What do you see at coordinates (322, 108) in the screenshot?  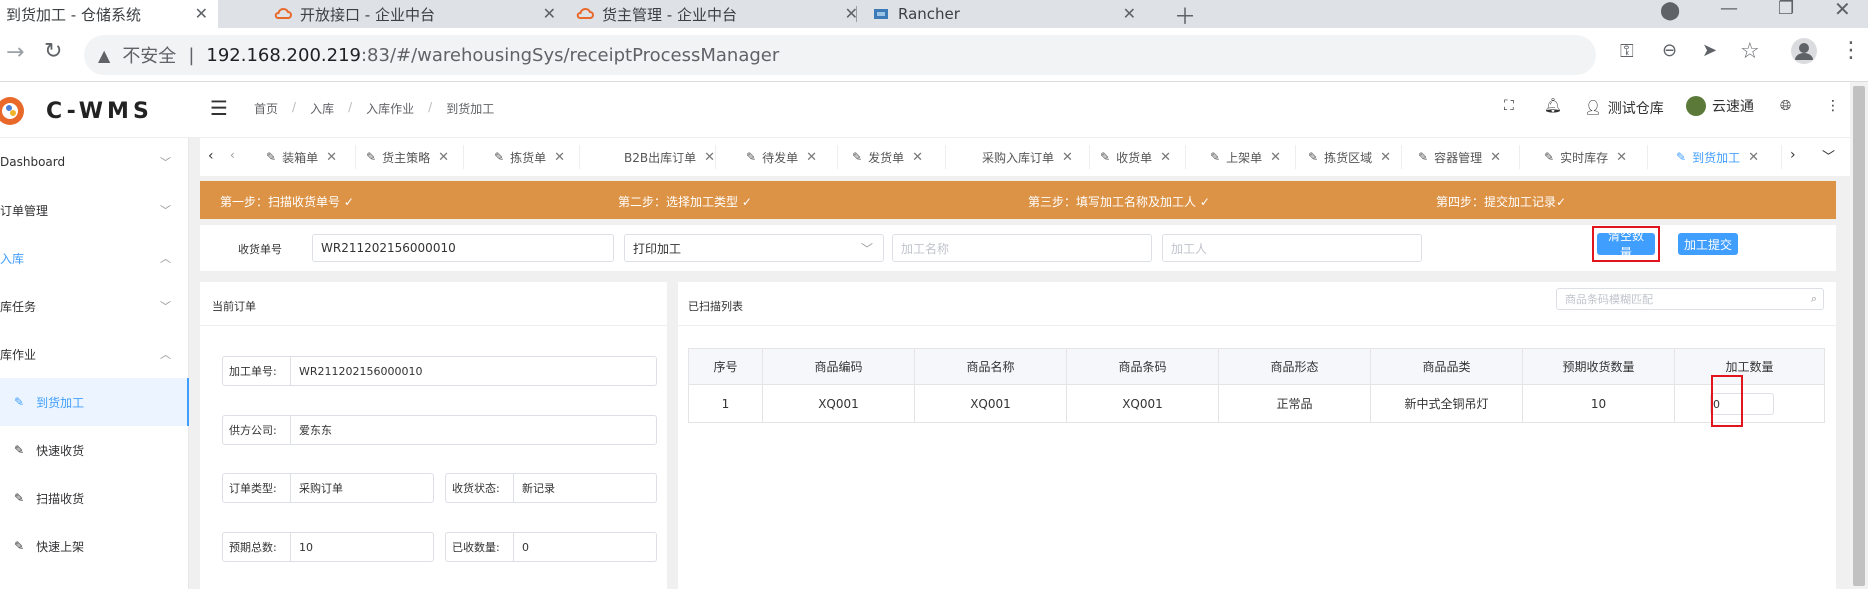 I see `breadcrumb-item: 入库` at bounding box center [322, 108].